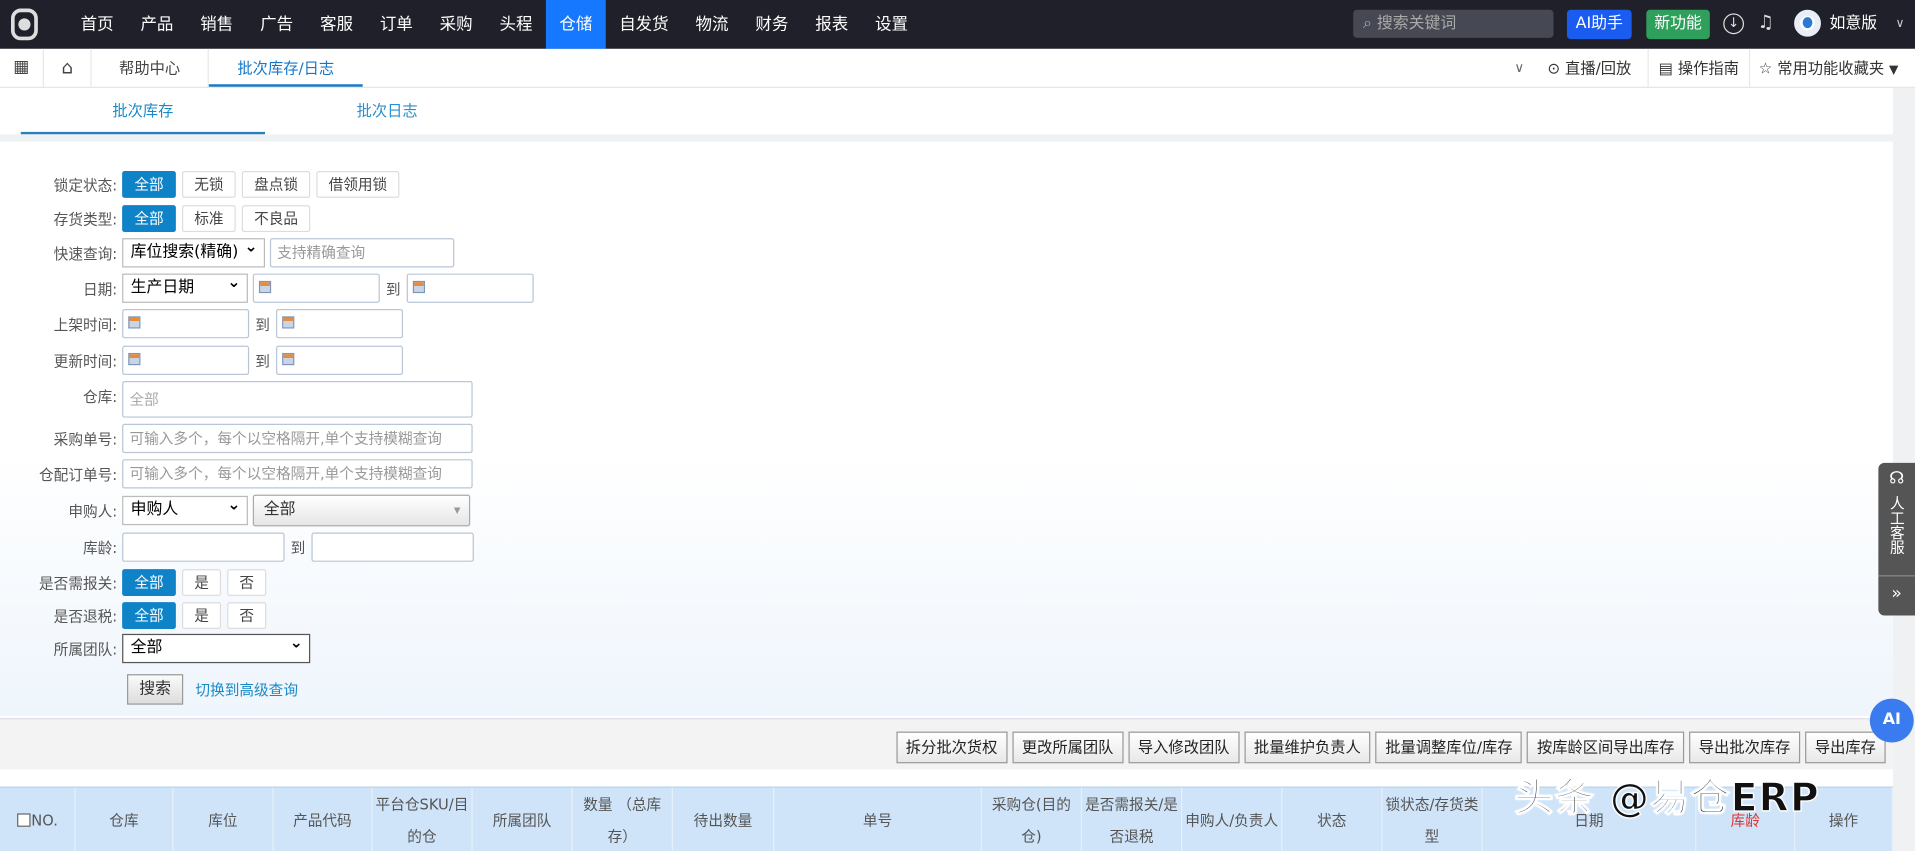 Image resolution: width=1915 pixels, height=851 pixels. What do you see at coordinates (337, 24) in the screenshot?
I see `nav-item: 客服` at bounding box center [337, 24].